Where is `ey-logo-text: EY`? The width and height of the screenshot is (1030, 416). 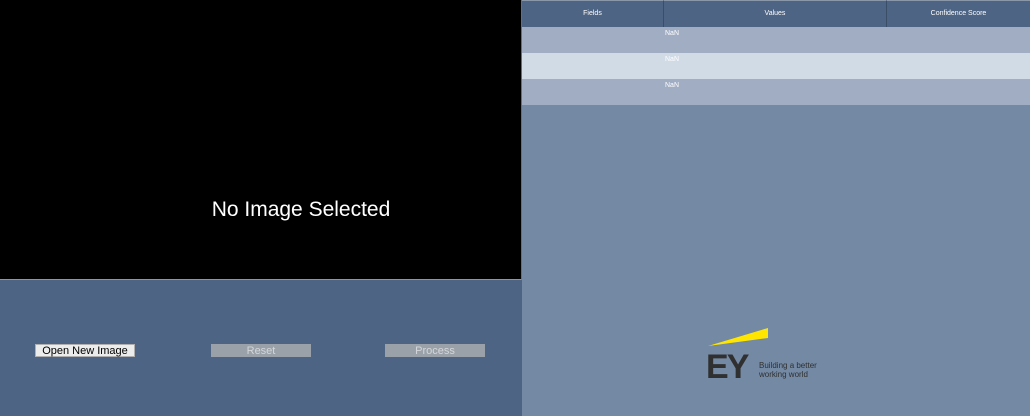 ey-logo-text: EY is located at coordinates (728, 364).